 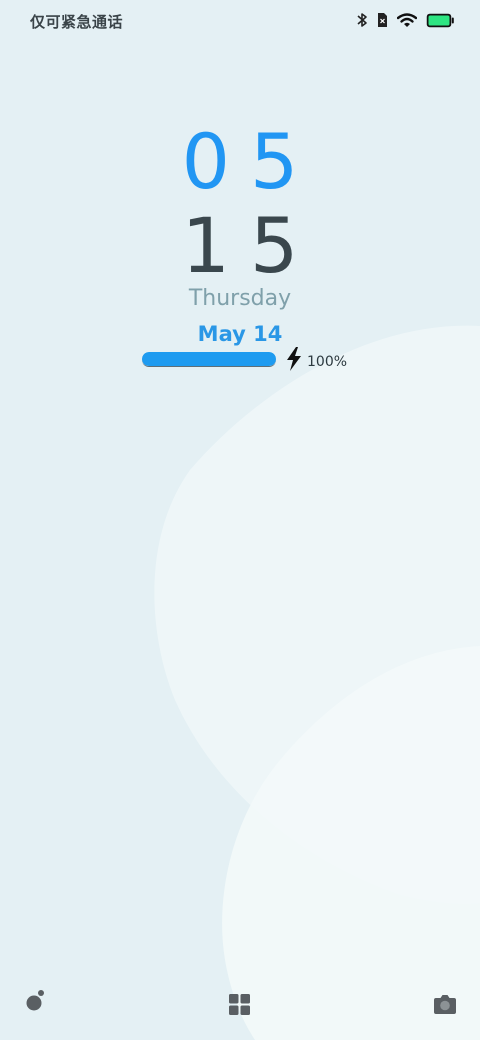 What do you see at coordinates (440, 20) in the screenshot?
I see `battery-icon` at bounding box center [440, 20].